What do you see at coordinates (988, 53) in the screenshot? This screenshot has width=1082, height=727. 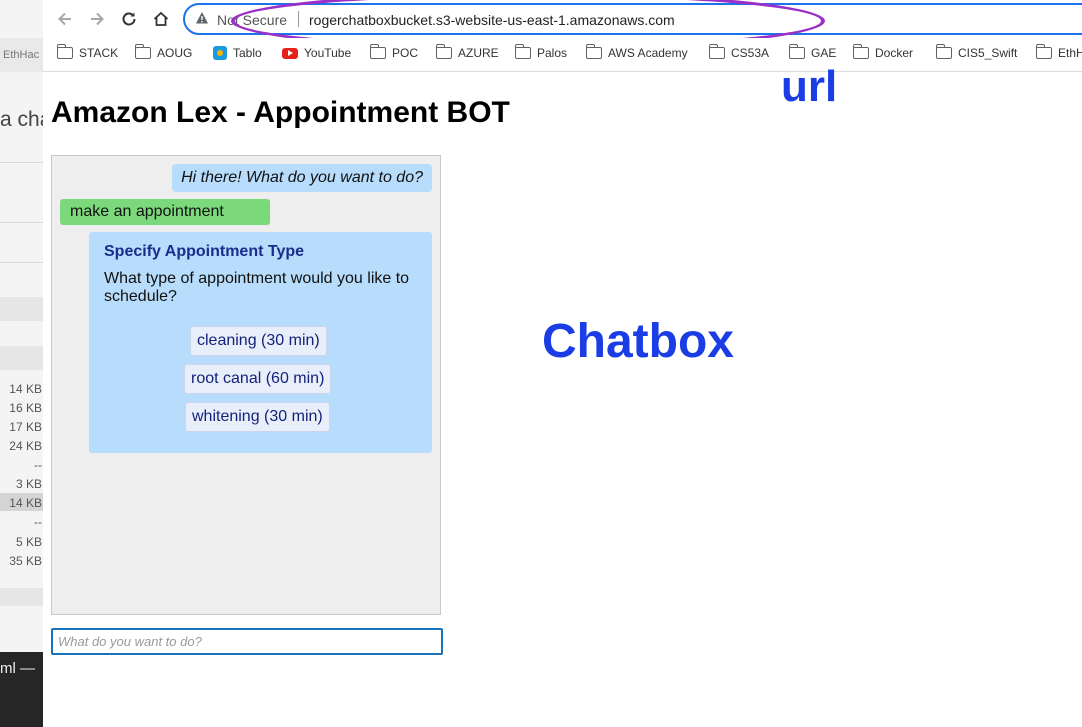 I see `bookmark-label: CIS5_Swift` at bounding box center [988, 53].